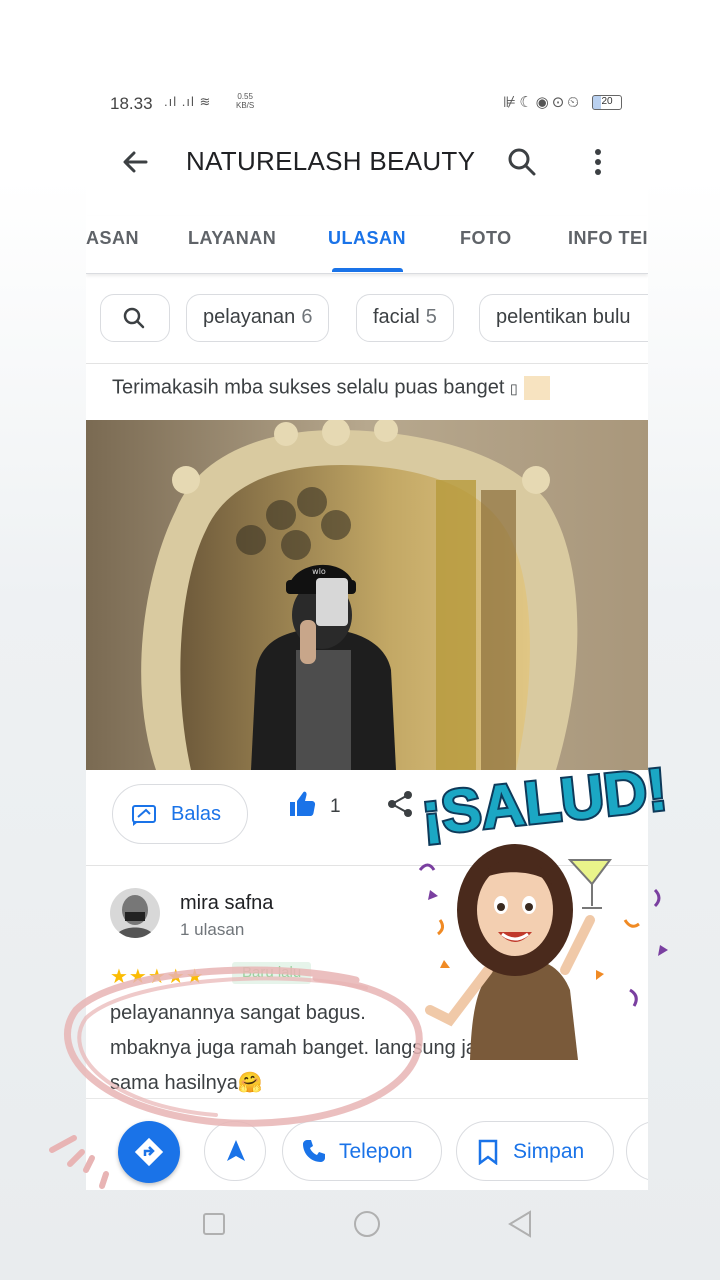  What do you see at coordinates (243, 1046) in the screenshot?
I see `circle-annotation` at bounding box center [243, 1046].